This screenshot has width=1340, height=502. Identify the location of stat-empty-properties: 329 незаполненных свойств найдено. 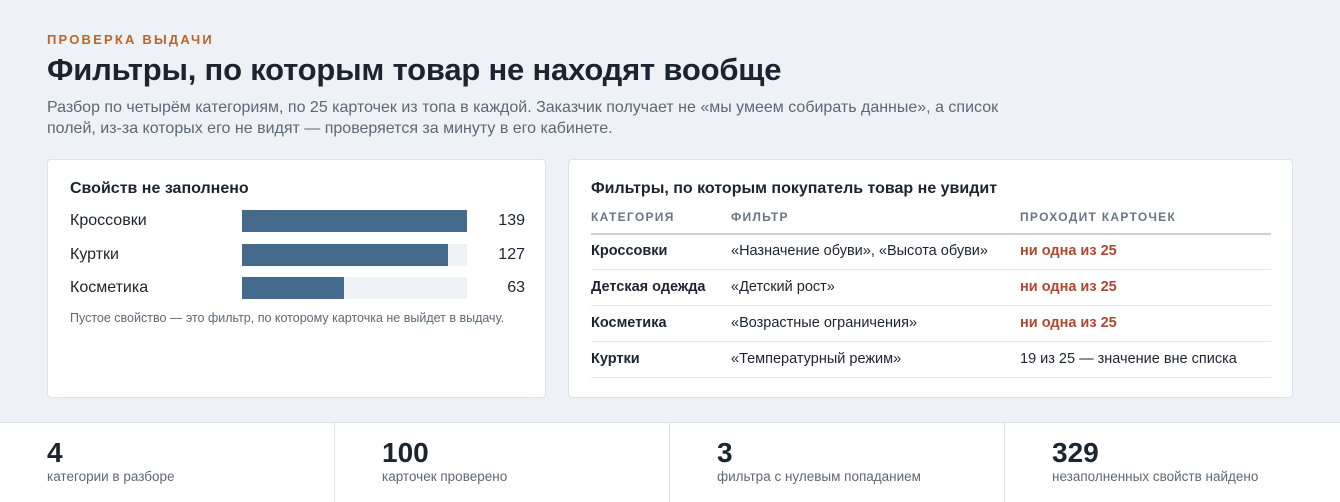
(1172, 462).